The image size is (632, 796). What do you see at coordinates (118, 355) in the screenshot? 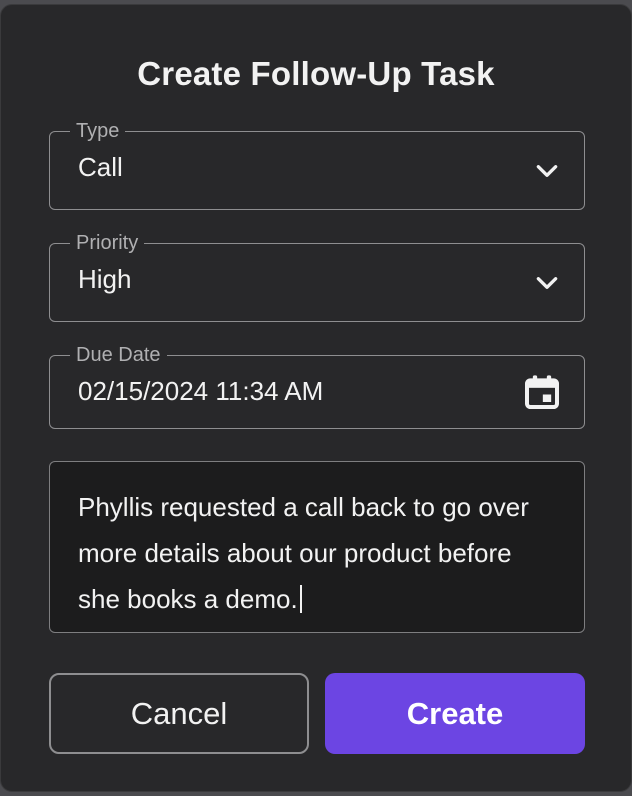
I see `due-date-label: Due Date` at bounding box center [118, 355].